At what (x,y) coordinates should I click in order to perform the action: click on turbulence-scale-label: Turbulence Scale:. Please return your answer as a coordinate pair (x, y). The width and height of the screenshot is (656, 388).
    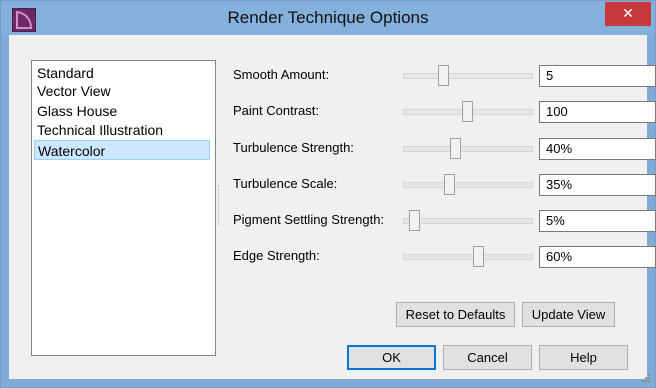
    Looking at the image, I should click on (285, 183).